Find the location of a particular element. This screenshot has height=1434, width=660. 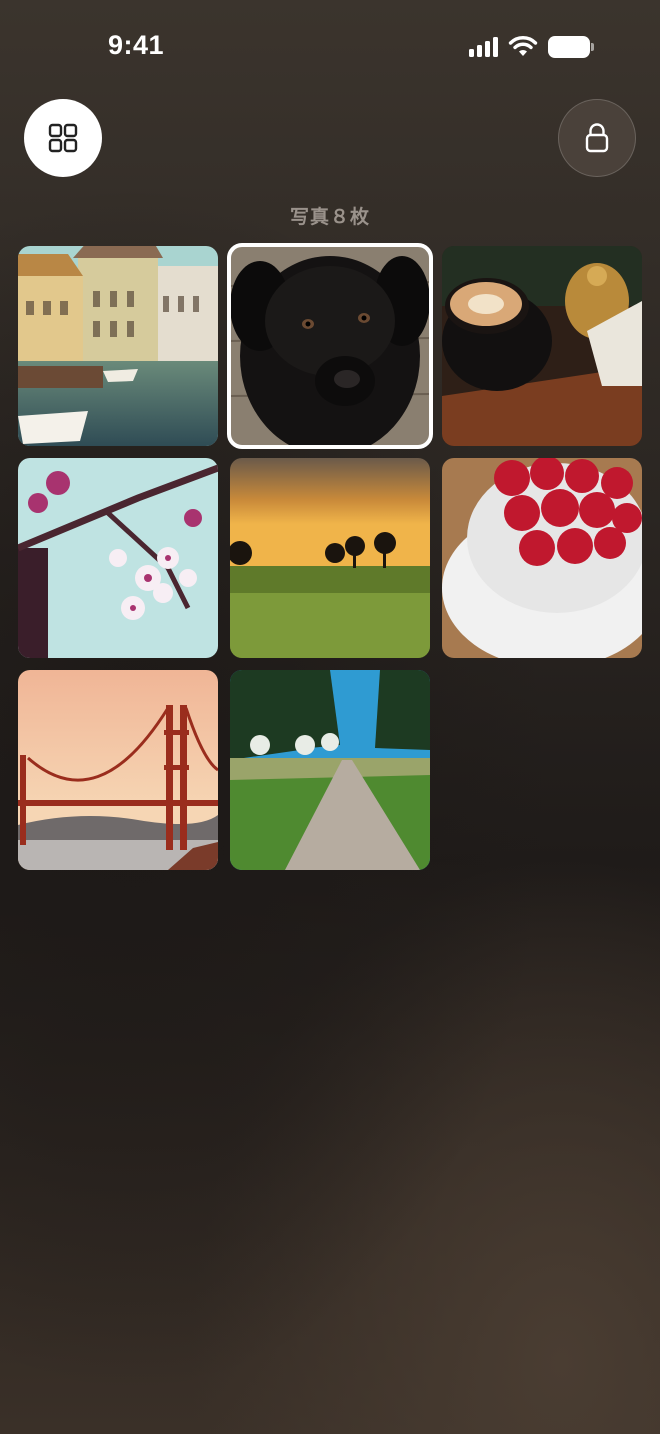

wifi-icon is located at coordinates (523, 46).